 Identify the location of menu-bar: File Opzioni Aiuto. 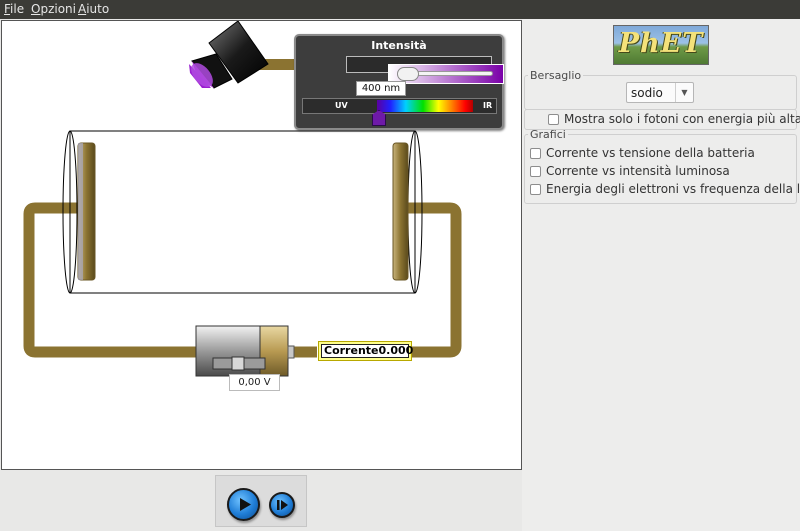
(400, 9).